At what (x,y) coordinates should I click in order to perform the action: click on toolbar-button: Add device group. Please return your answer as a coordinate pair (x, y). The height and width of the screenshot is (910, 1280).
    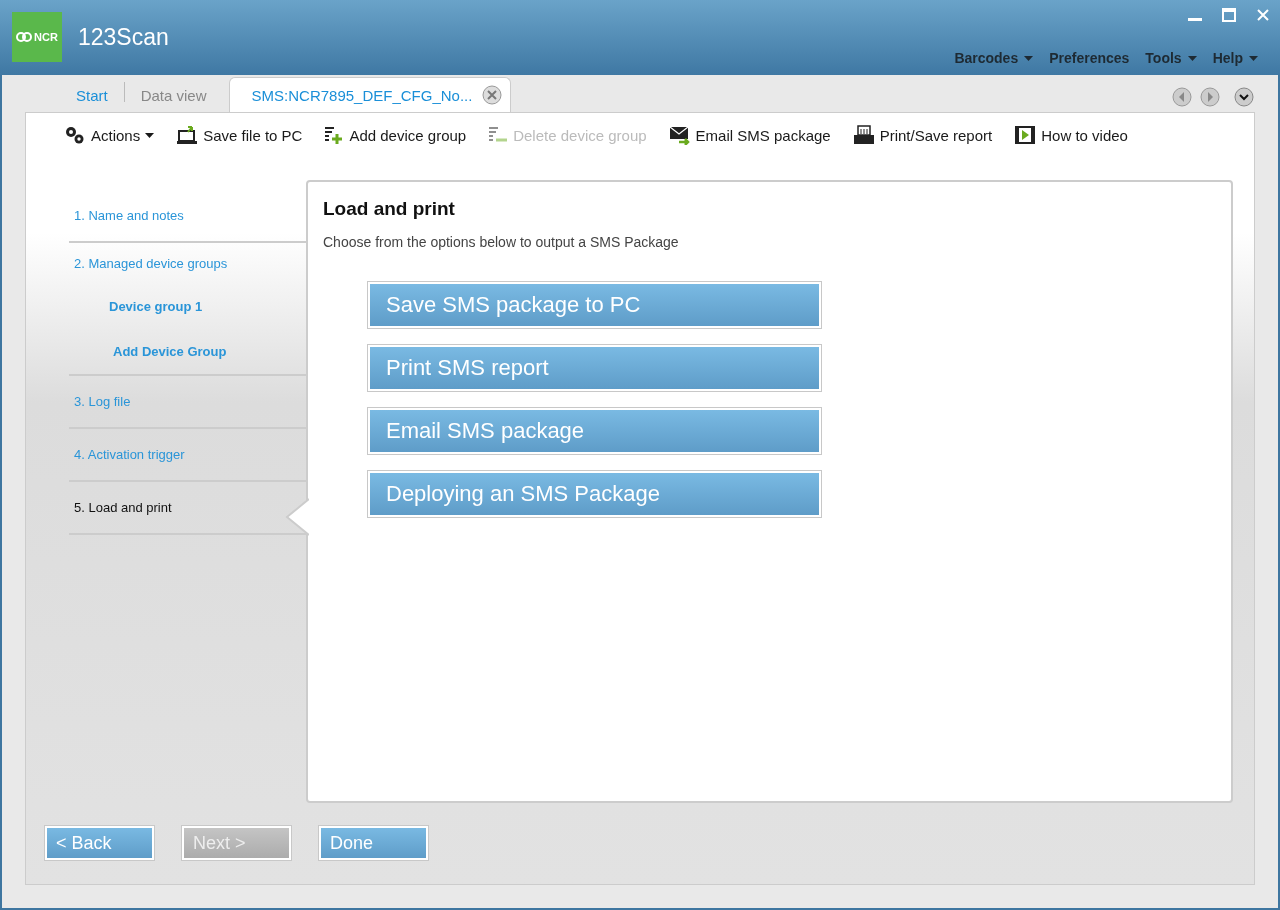
    Looking at the image, I should click on (395, 135).